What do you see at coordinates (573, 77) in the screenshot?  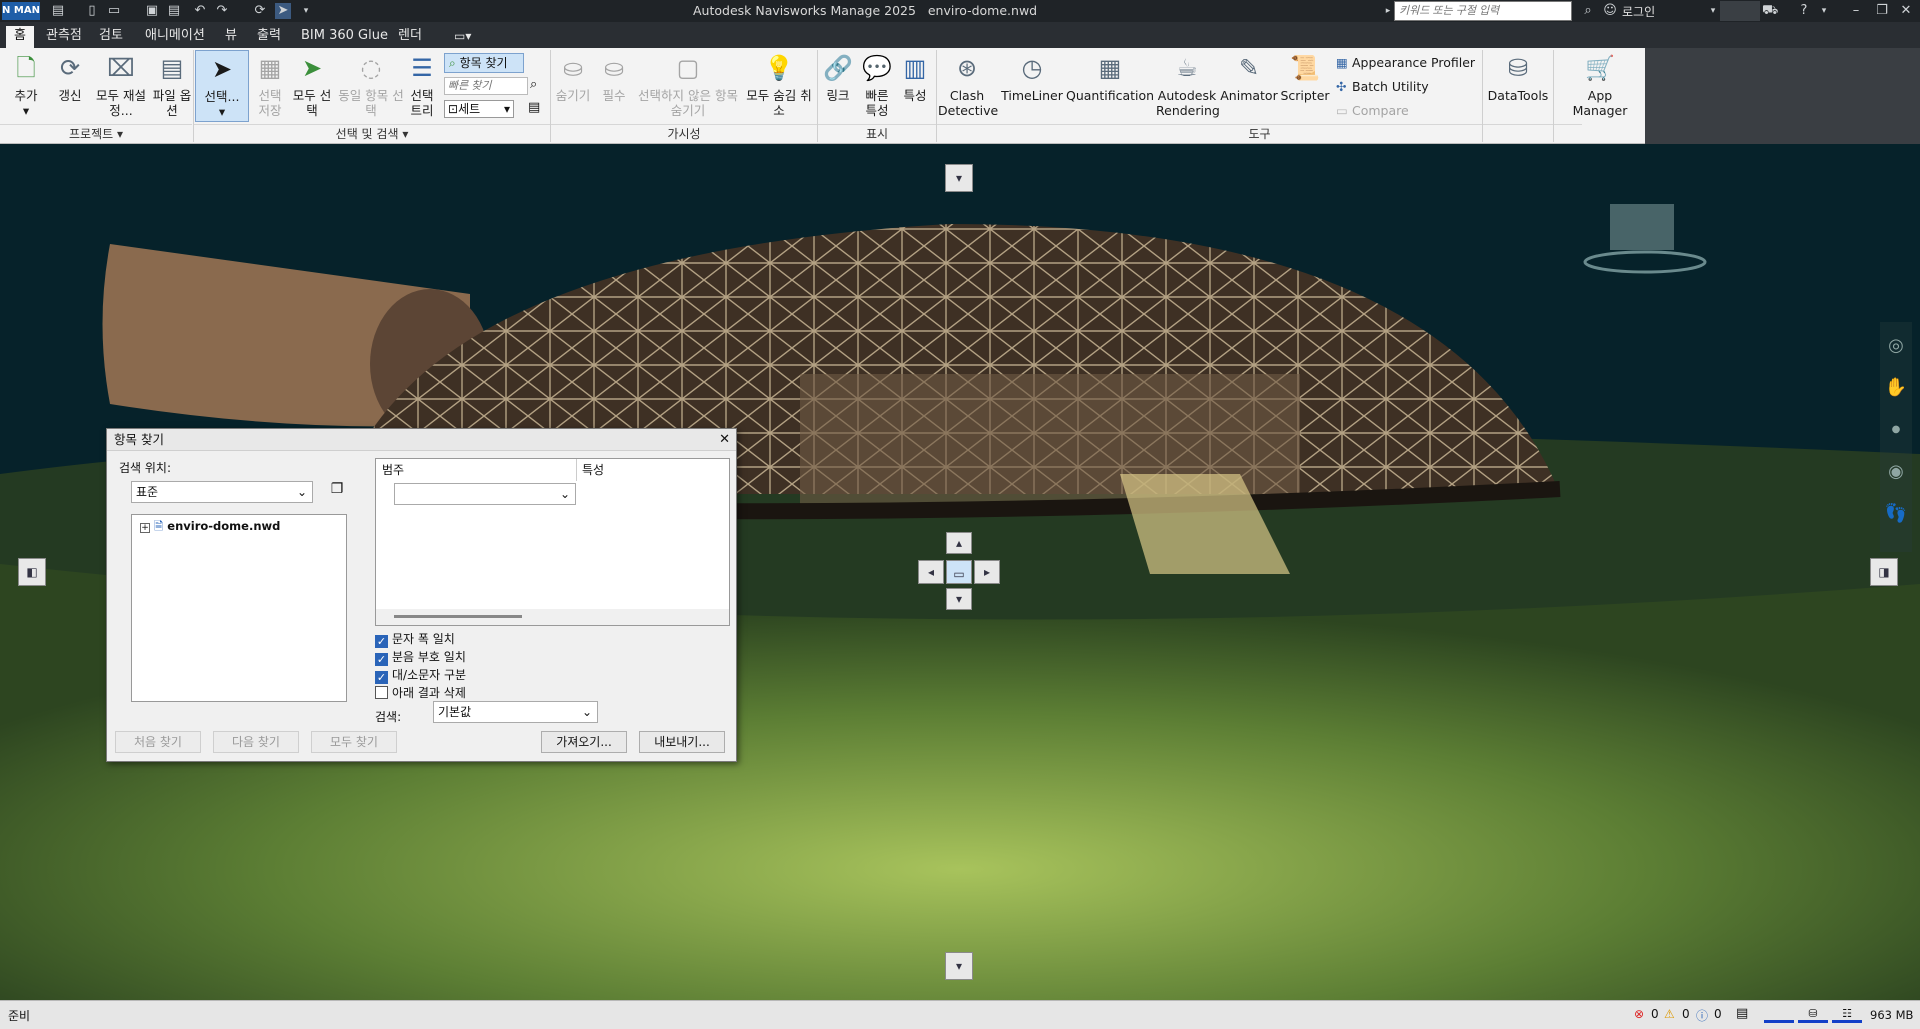 I see `hide-button: ⛀ 숨기기` at bounding box center [573, 77].